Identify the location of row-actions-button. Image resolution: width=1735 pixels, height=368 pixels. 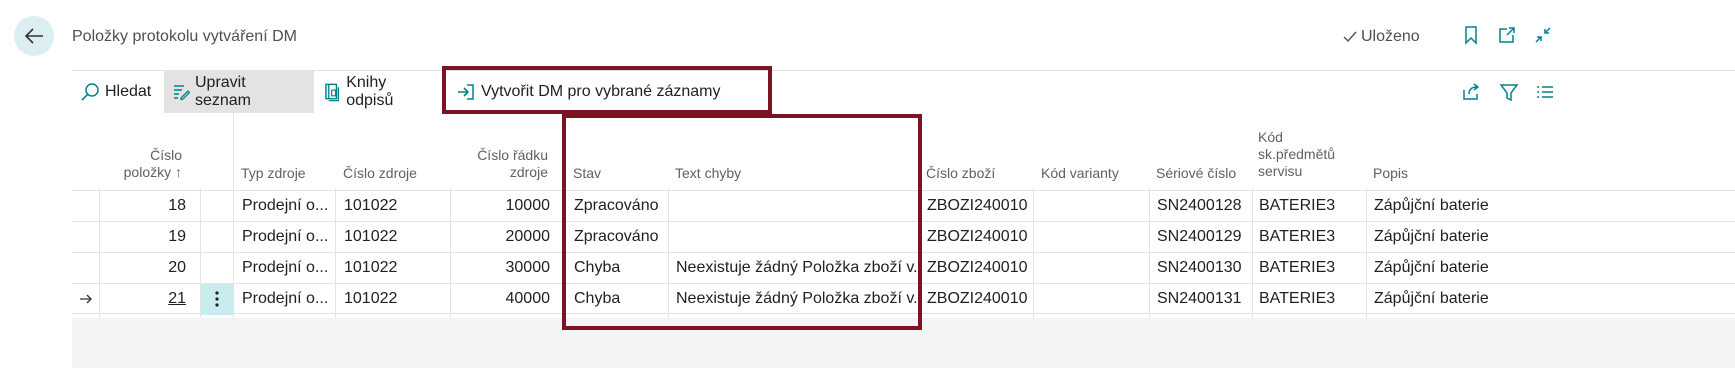
(217, 299).